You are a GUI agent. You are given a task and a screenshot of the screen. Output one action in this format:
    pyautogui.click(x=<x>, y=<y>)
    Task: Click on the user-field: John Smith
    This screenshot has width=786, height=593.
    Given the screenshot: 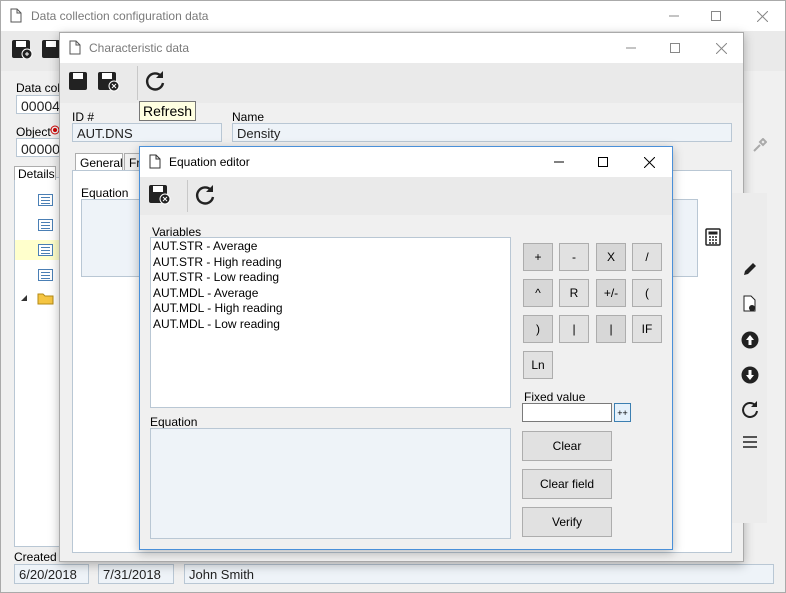 What is the action you would take?
    pyautogui.click(x=479, y=574)
    